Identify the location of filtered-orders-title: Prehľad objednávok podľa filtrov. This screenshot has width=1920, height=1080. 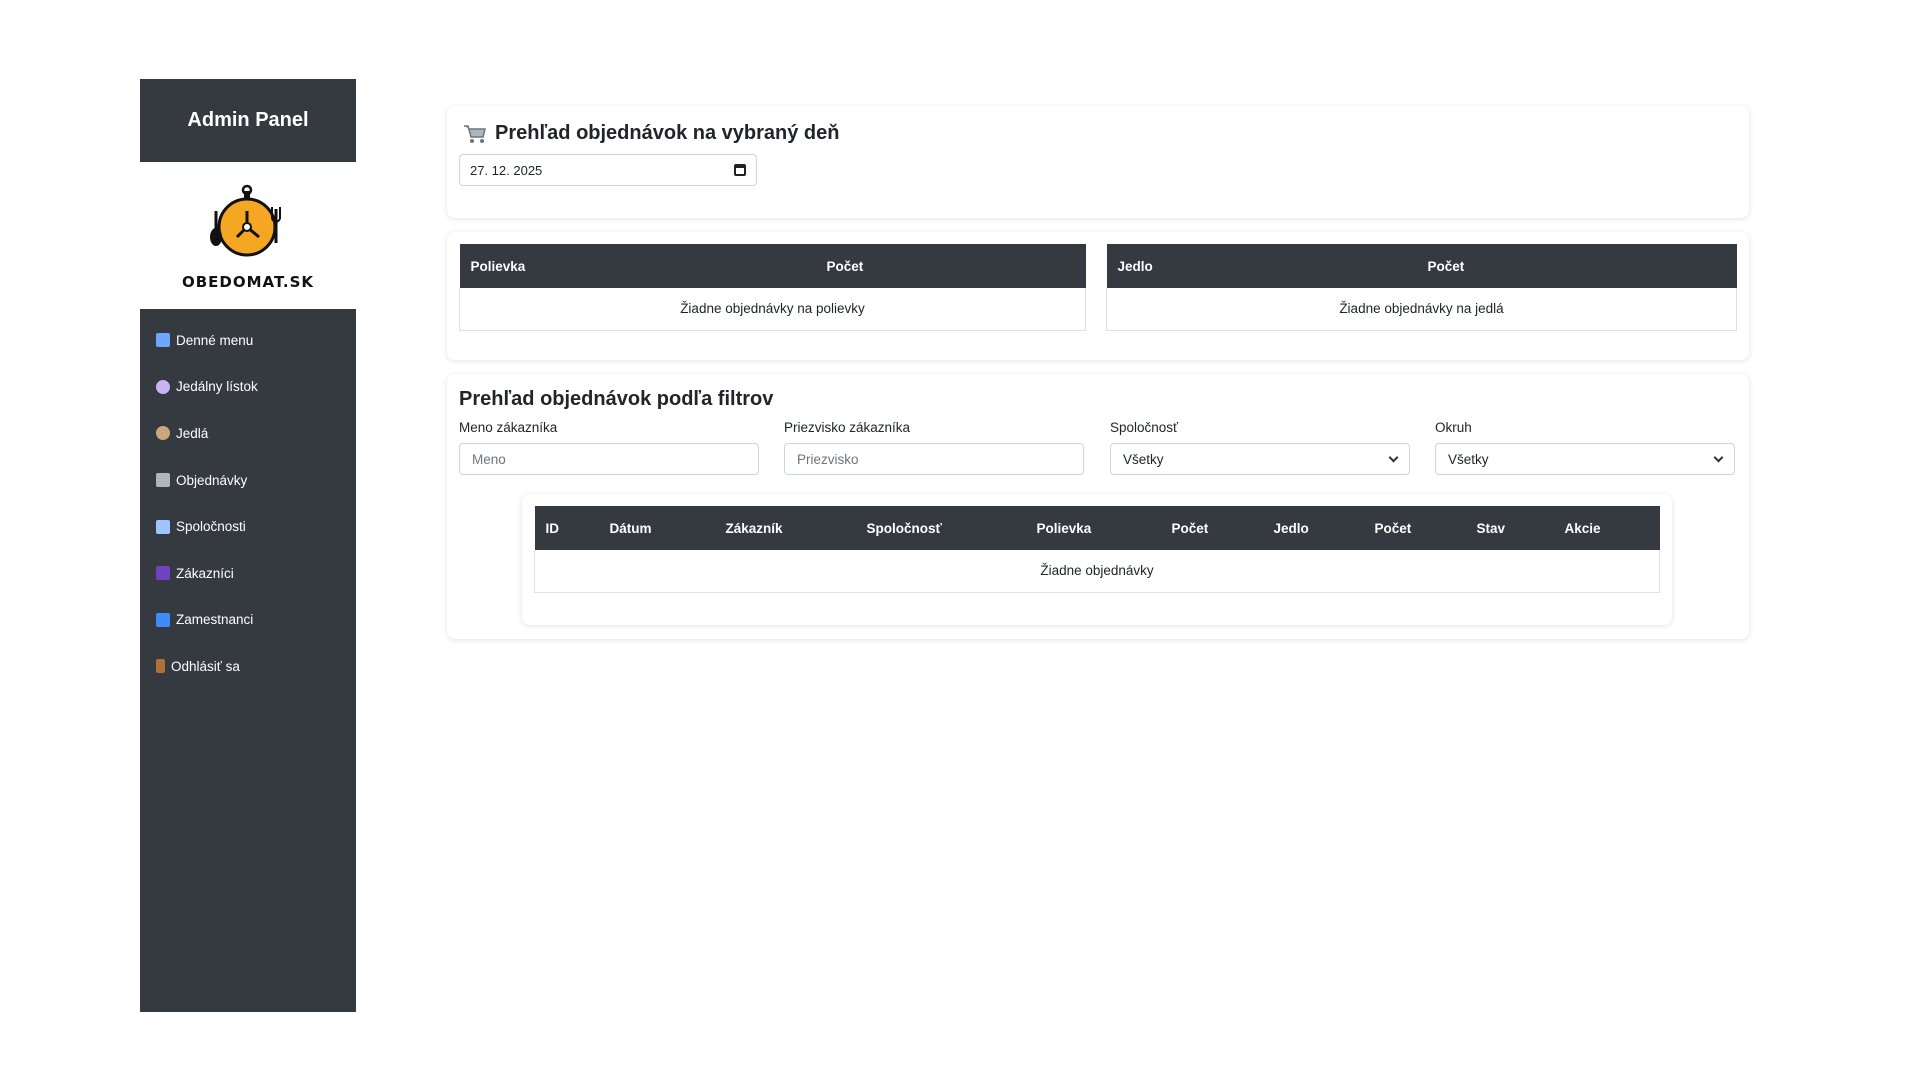
(616, 399).